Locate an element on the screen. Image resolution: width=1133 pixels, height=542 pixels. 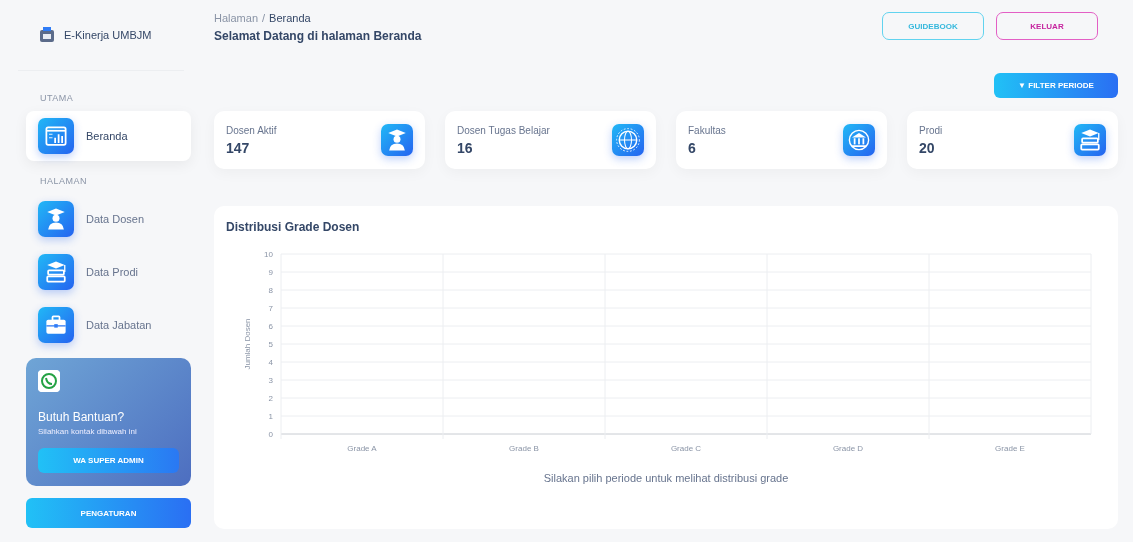
filter-button: ▼ FILTER PERIODE is located at coordinates (1056, 85).